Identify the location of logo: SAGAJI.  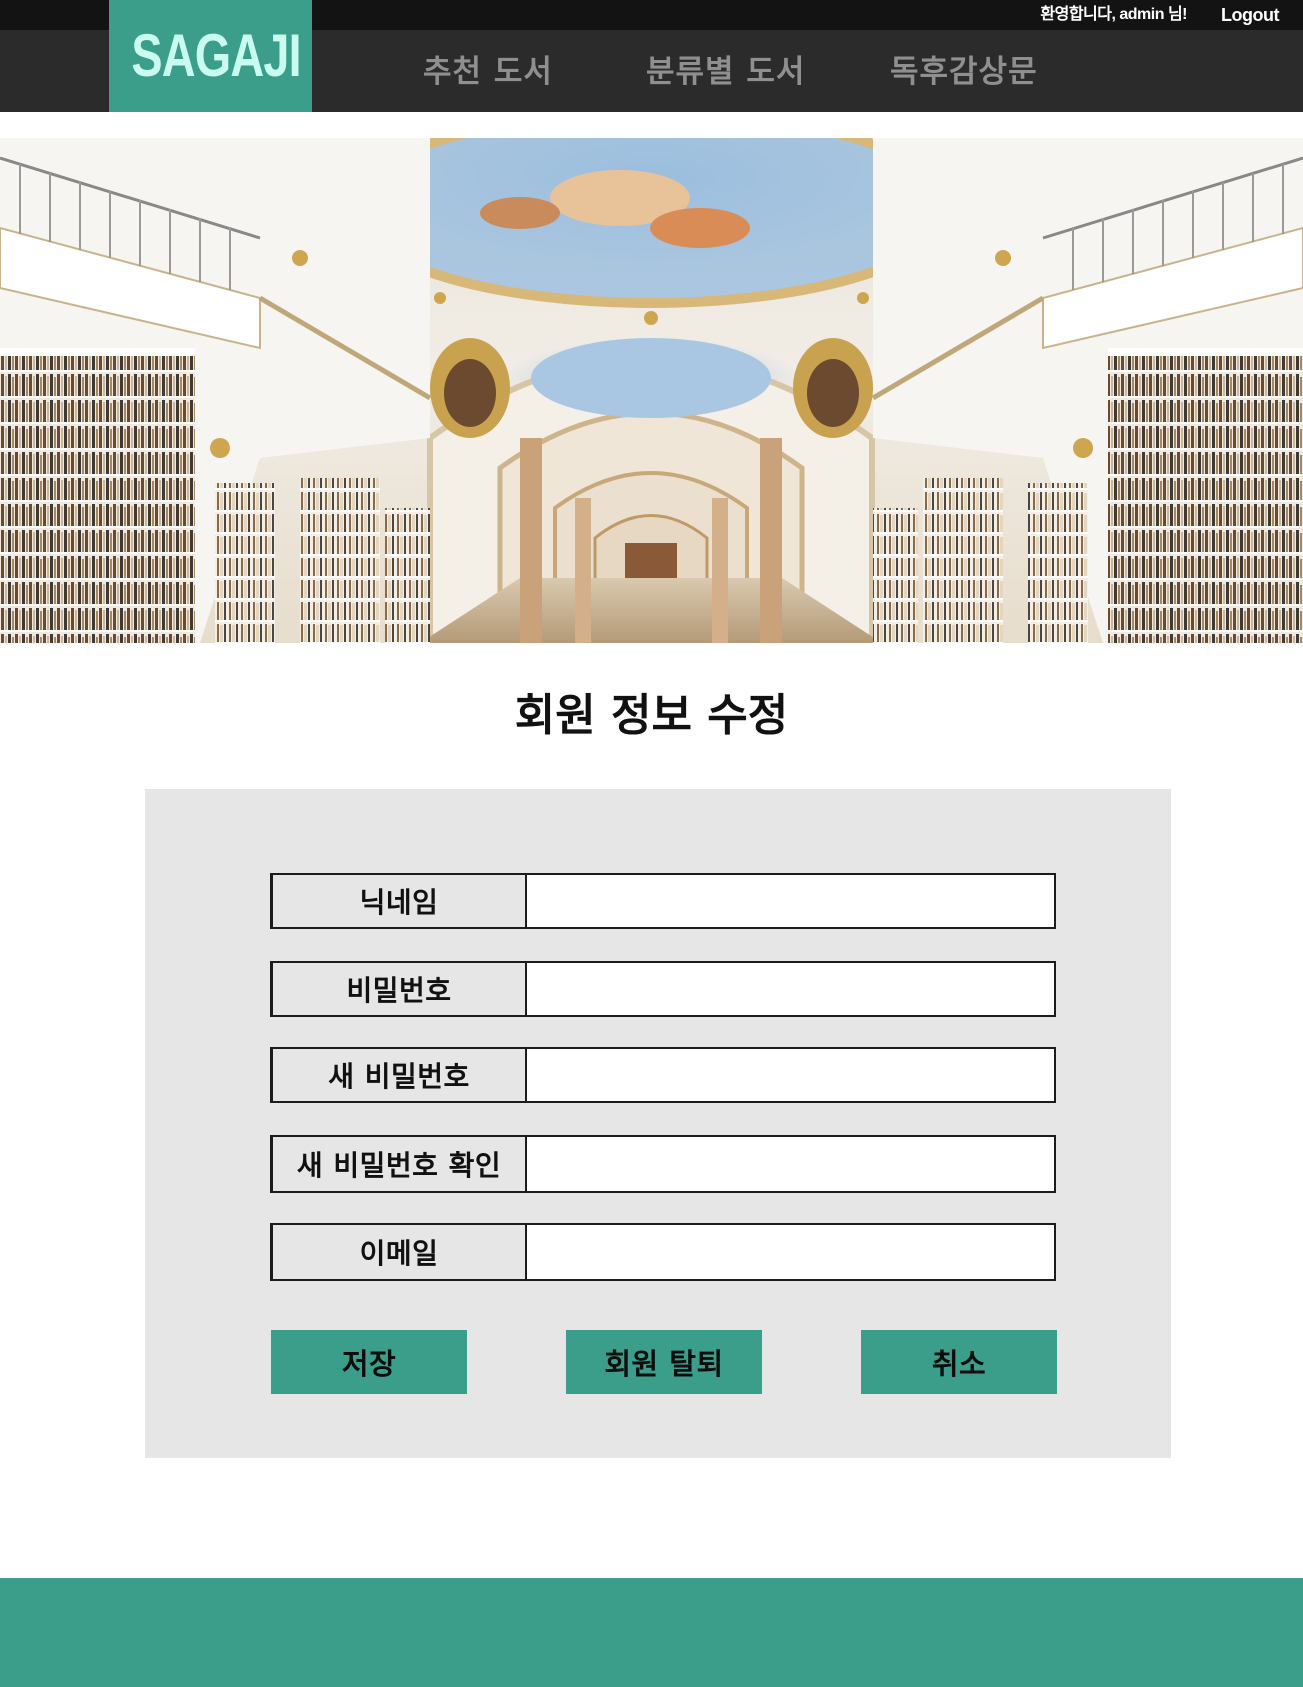
(210, 56).